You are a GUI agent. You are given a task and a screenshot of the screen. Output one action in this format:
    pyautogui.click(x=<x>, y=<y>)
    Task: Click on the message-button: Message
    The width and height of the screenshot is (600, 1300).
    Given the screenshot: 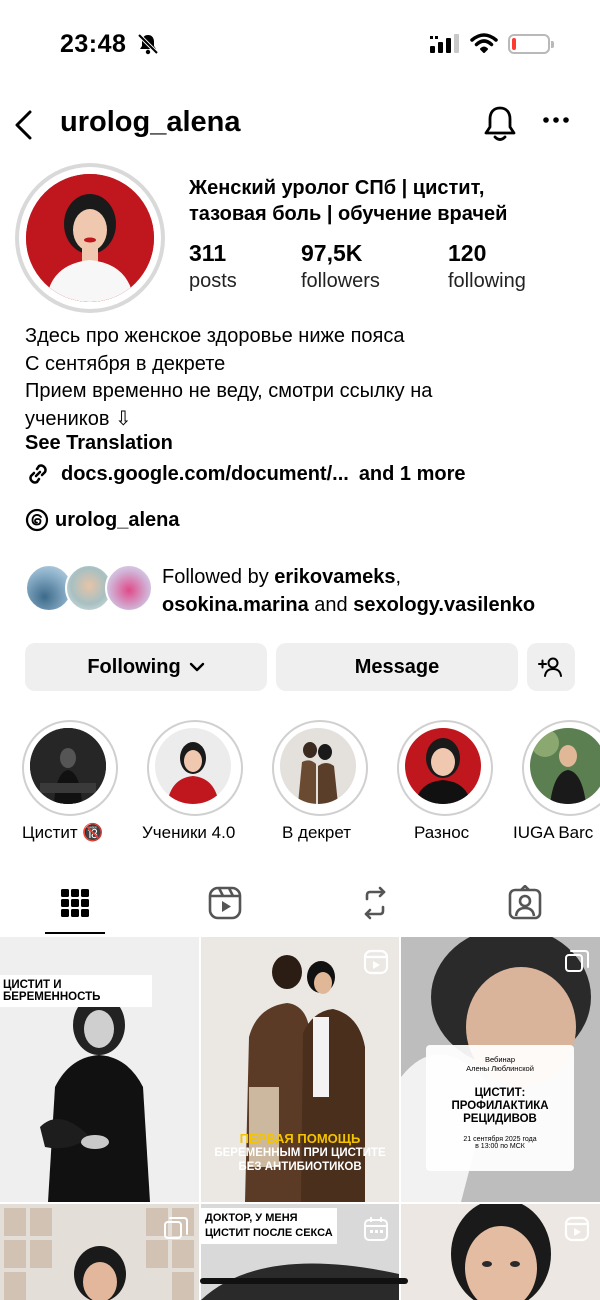 What is the action you would take?
    pyautogui.click(x=397, y=667)
    